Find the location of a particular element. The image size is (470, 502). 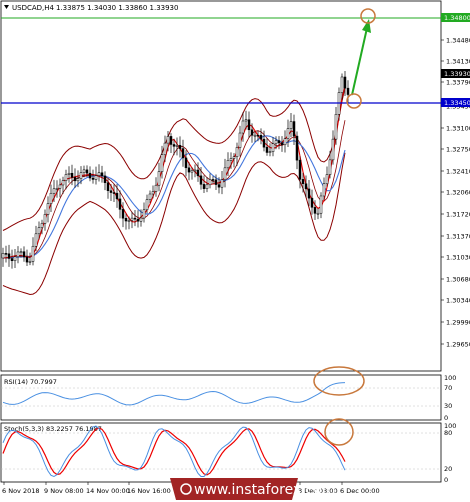

rsi-scale-label: 0 is located at coordinates (446, 418).